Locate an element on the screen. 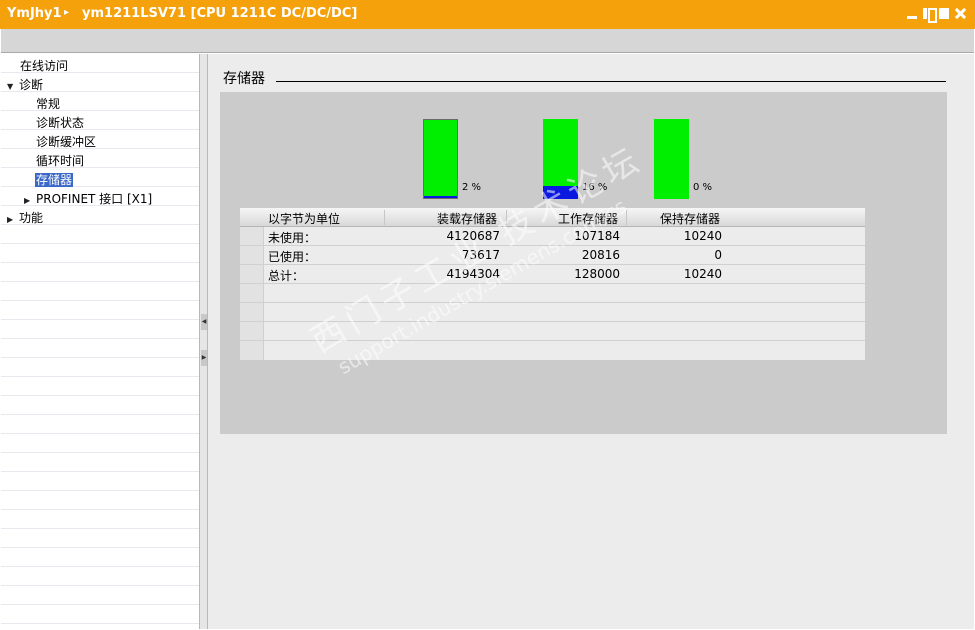  row-label: 总计： is located at coordinates (286, 276).